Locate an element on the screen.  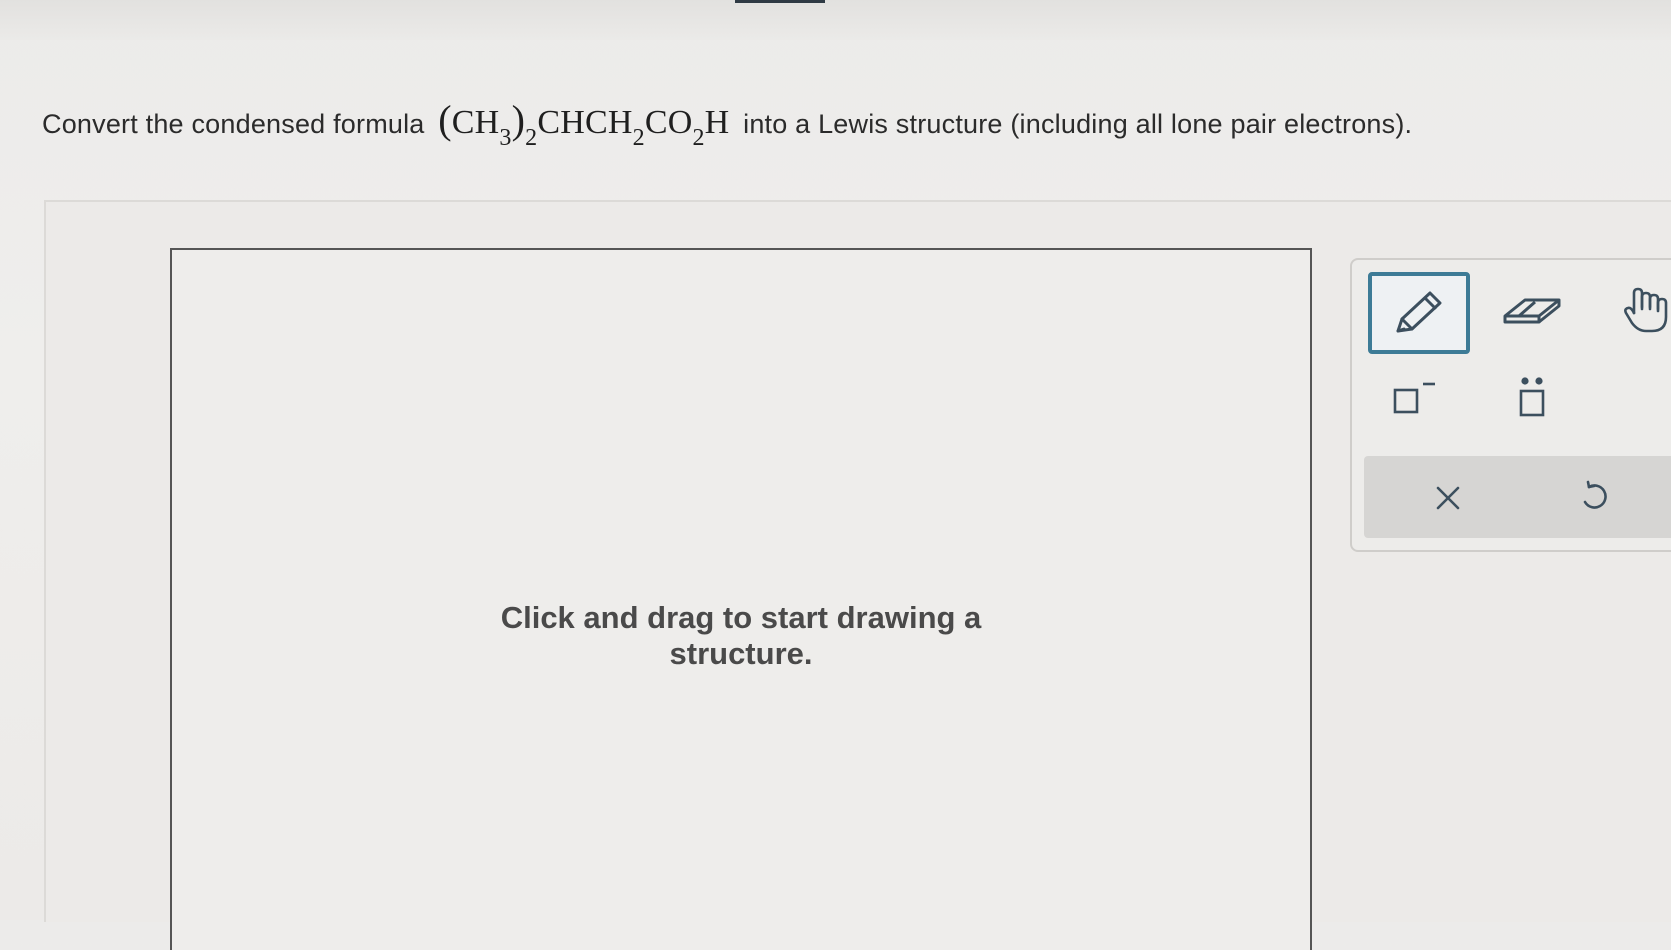
top-bar is located at coordinates (835, 20).